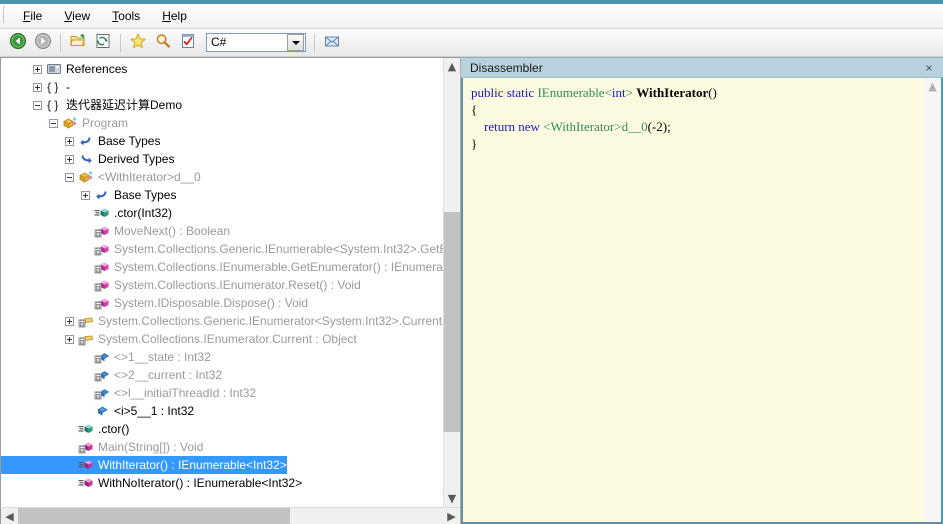  Describe the element at coordinates (36, 16) in the screenshot. I see `menu-file-label: ile` at that location.